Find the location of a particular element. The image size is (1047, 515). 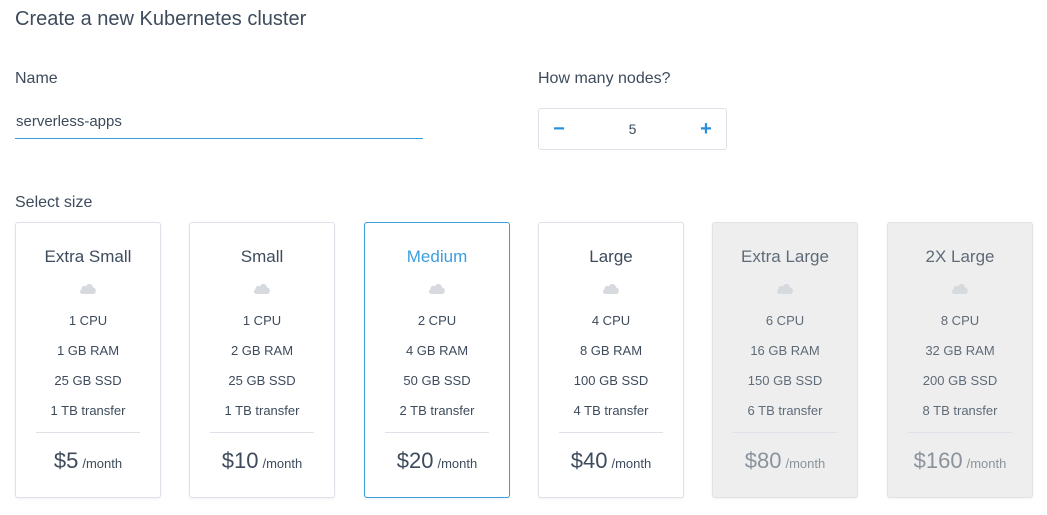

spec-ssd: 150 GB SSD is located at coordinates (785, 380).